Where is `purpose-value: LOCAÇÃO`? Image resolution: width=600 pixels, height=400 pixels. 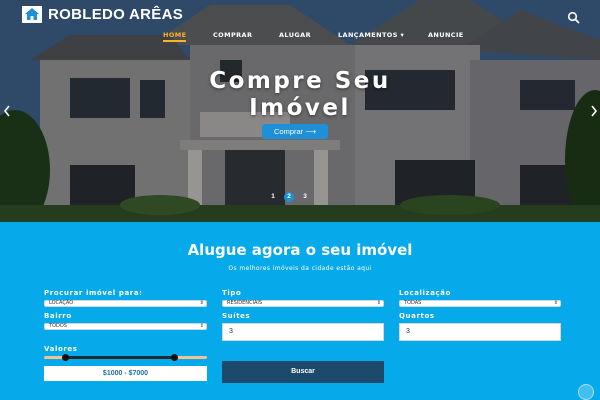 purpose-value: LOCAÇÃO is located at coordinates (61, 303).